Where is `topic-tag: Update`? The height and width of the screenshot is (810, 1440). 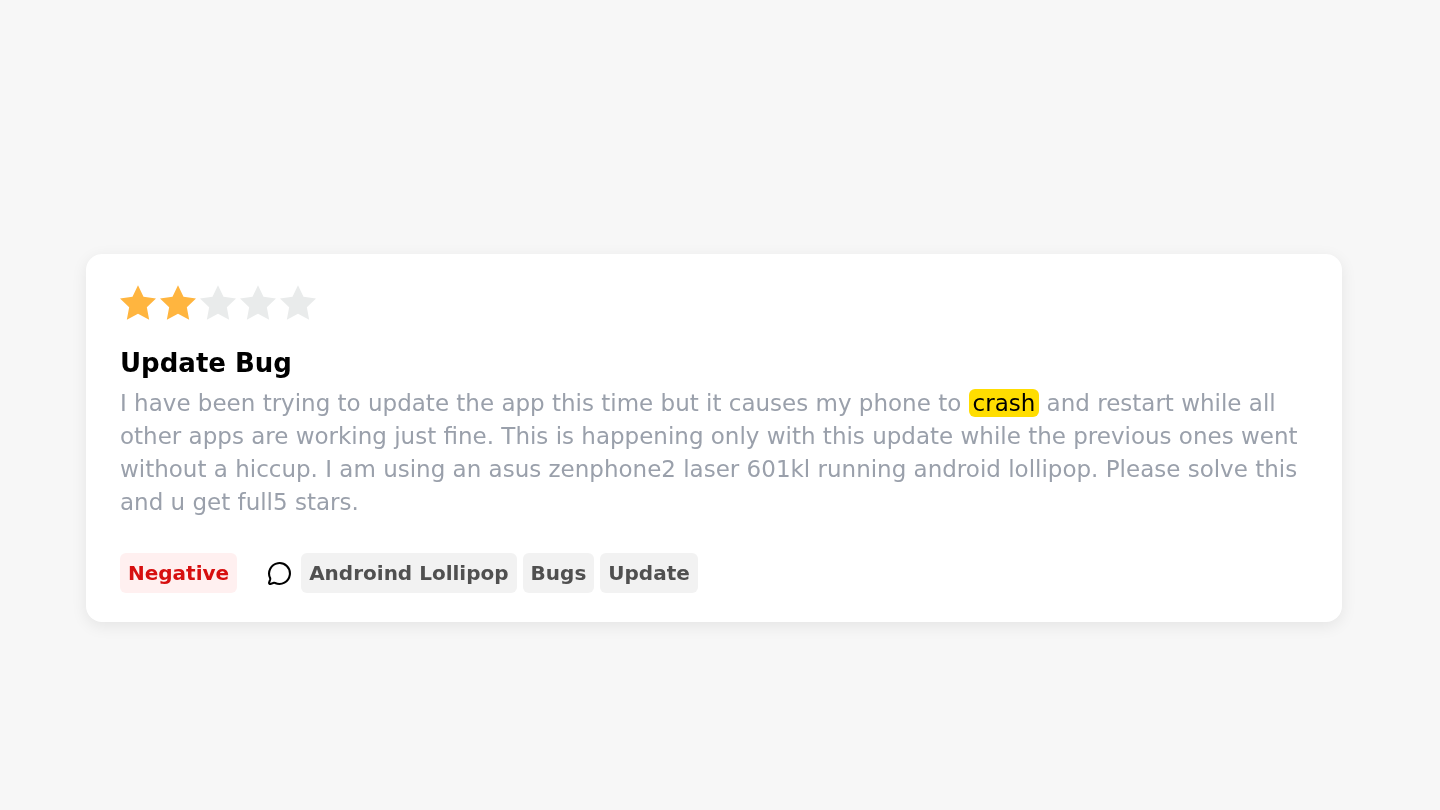 topic-tag: Update is located at coordinates (649, 573).